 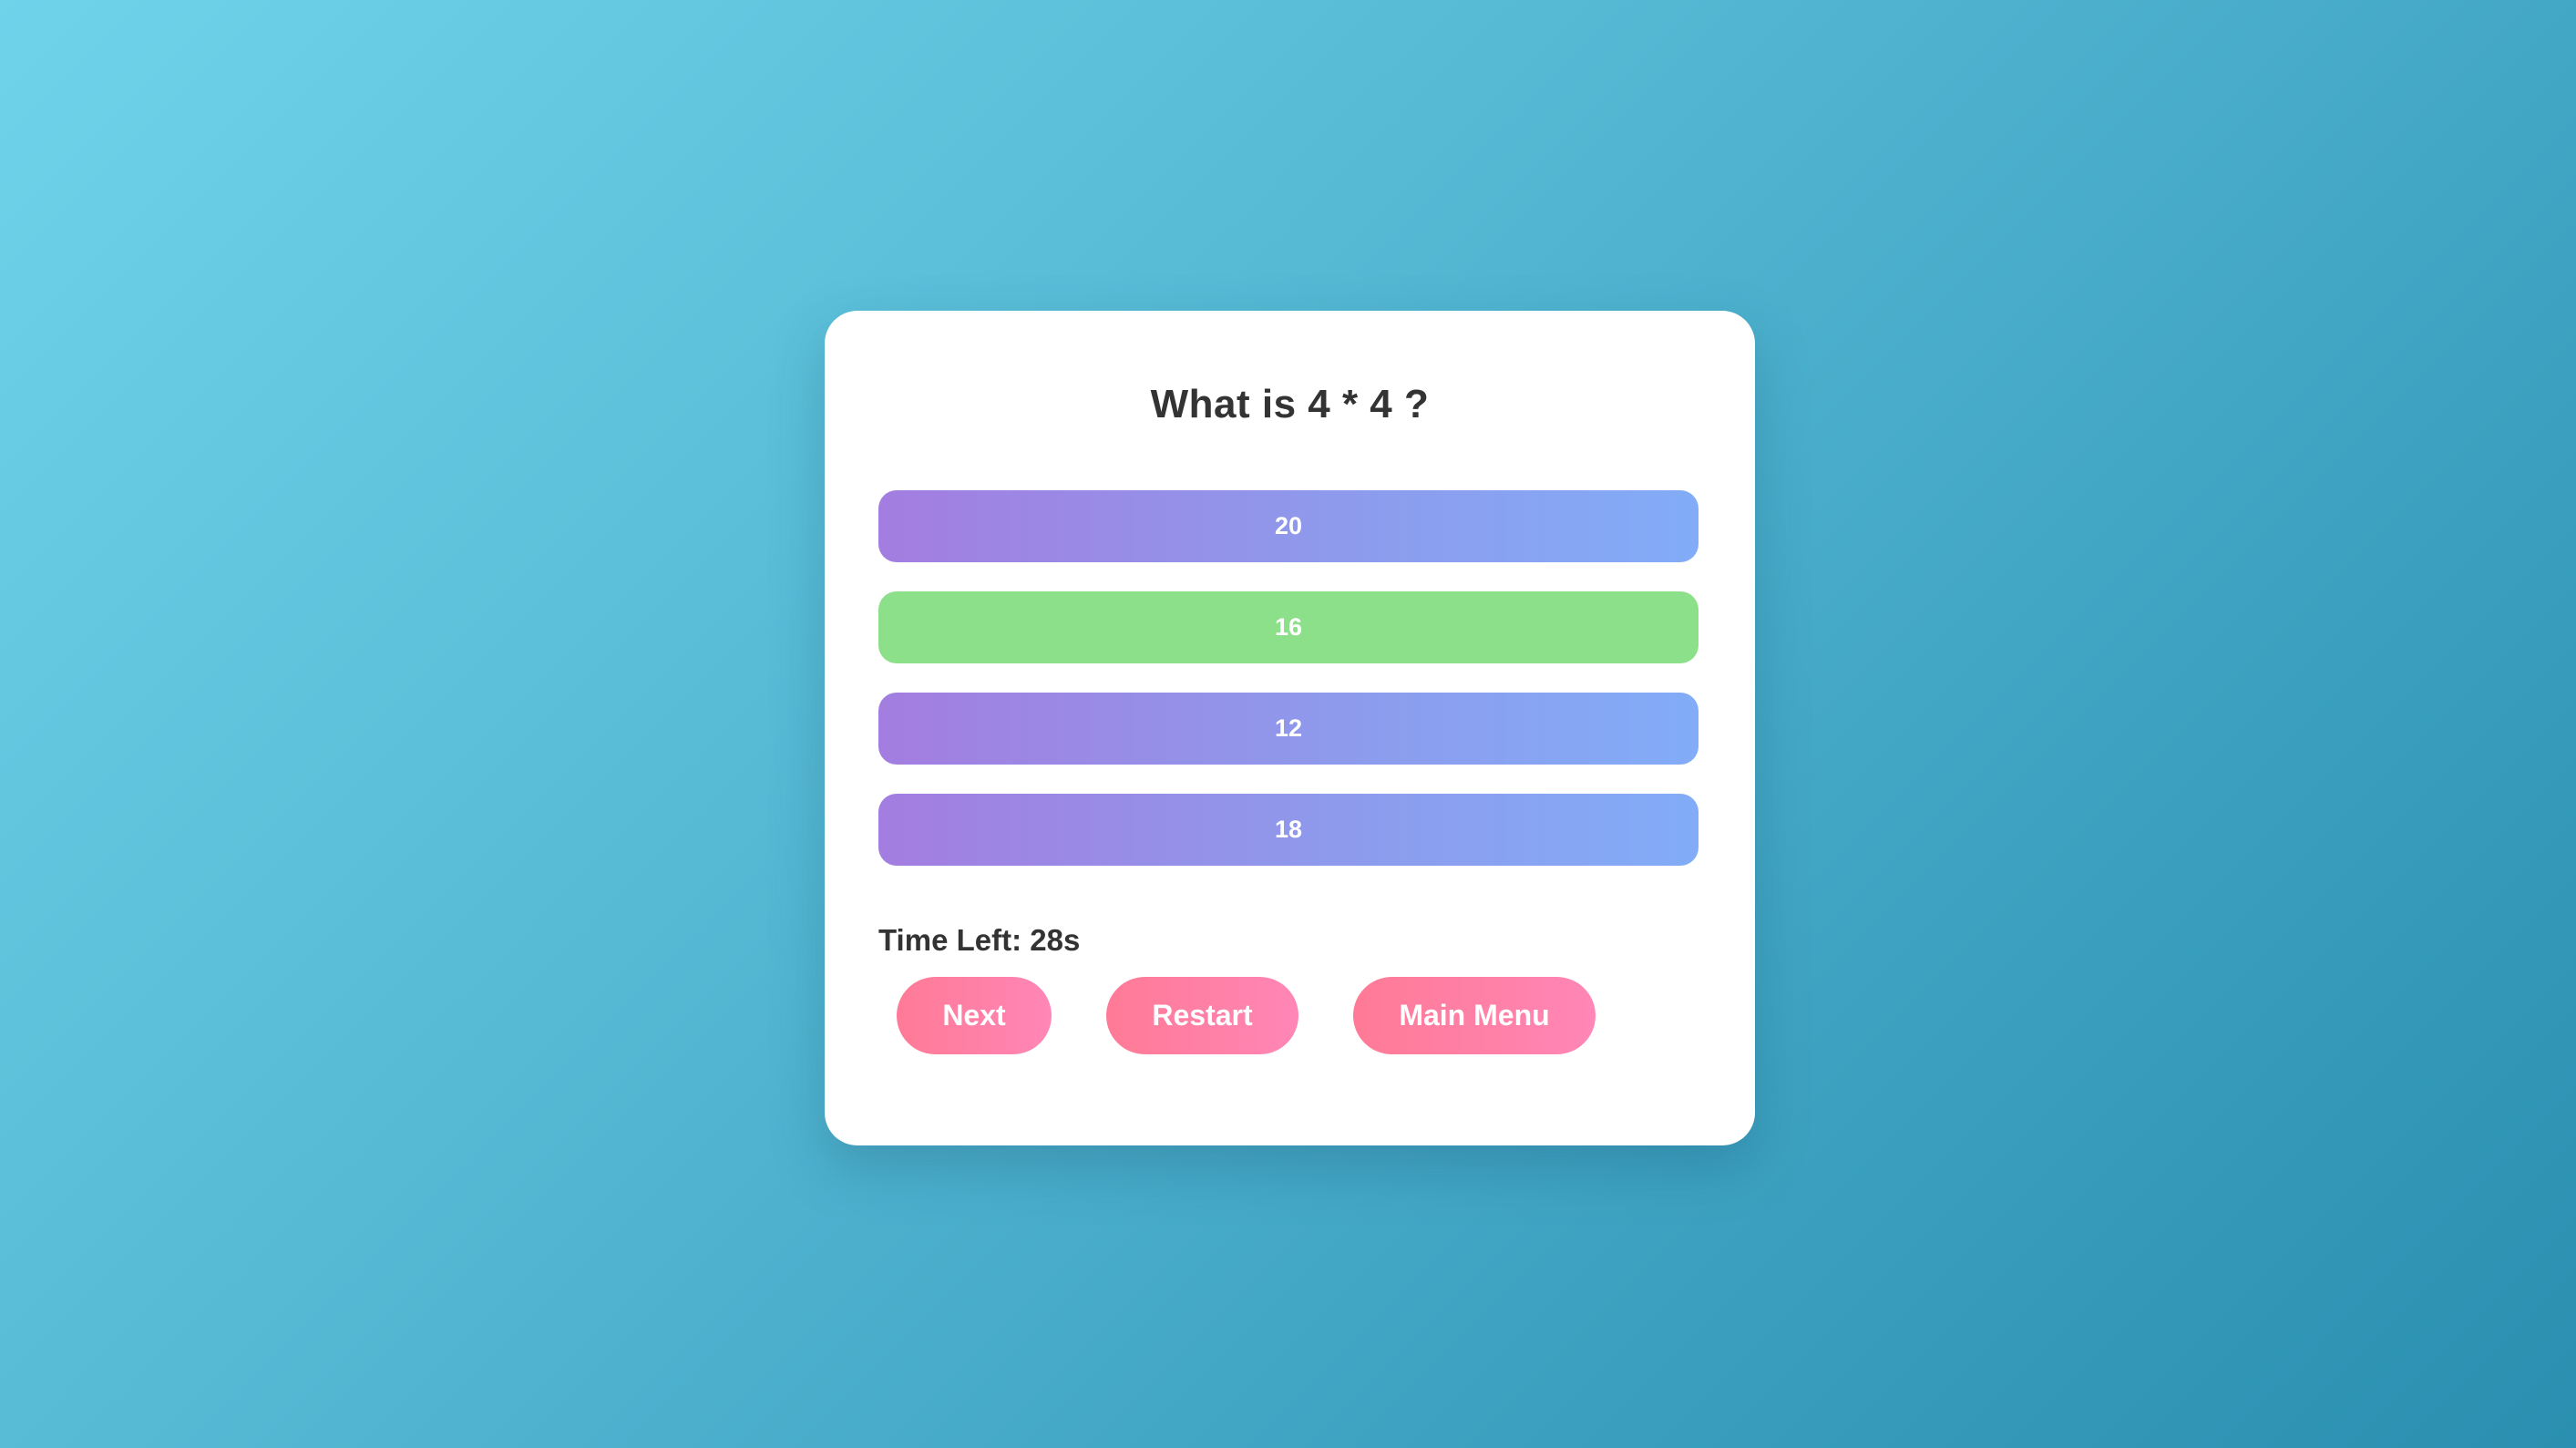 What do you see at coordinates (1289, 526) in the screenshot?
I see `answer-option-20: 20` at bounding box center [1289, 526].